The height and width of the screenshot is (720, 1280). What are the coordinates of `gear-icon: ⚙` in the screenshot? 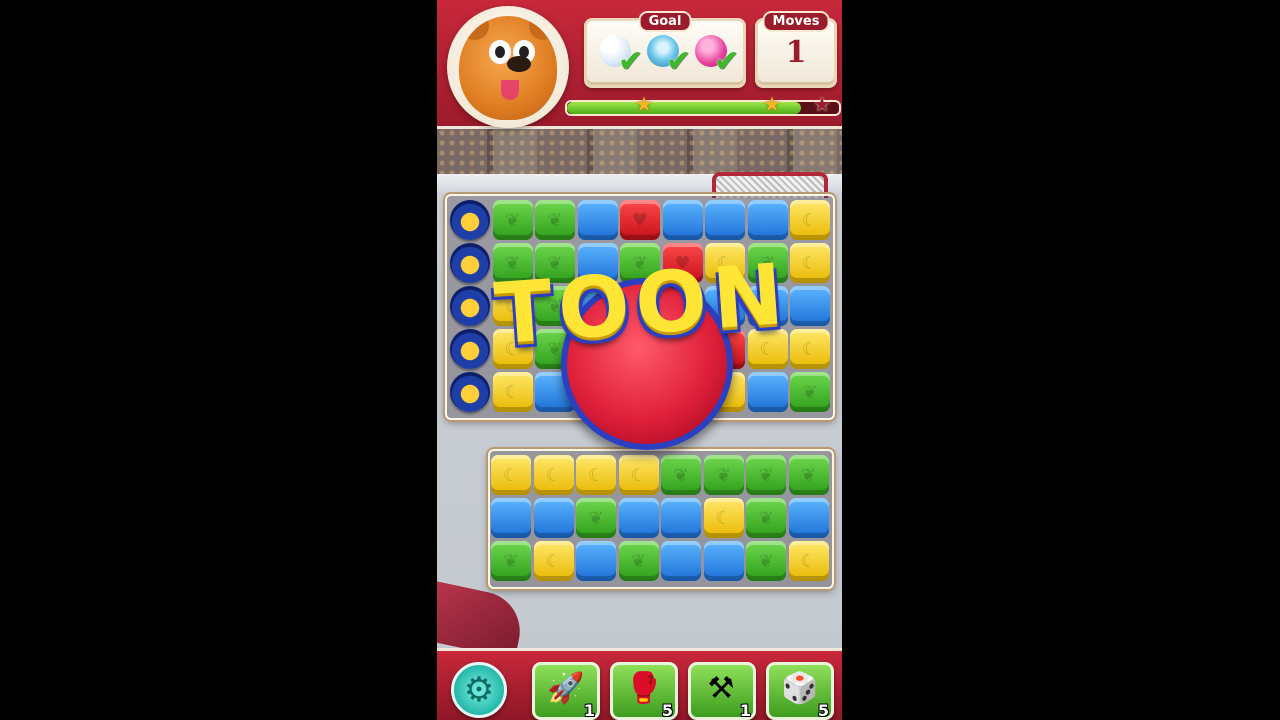 It's located at (479, 690).